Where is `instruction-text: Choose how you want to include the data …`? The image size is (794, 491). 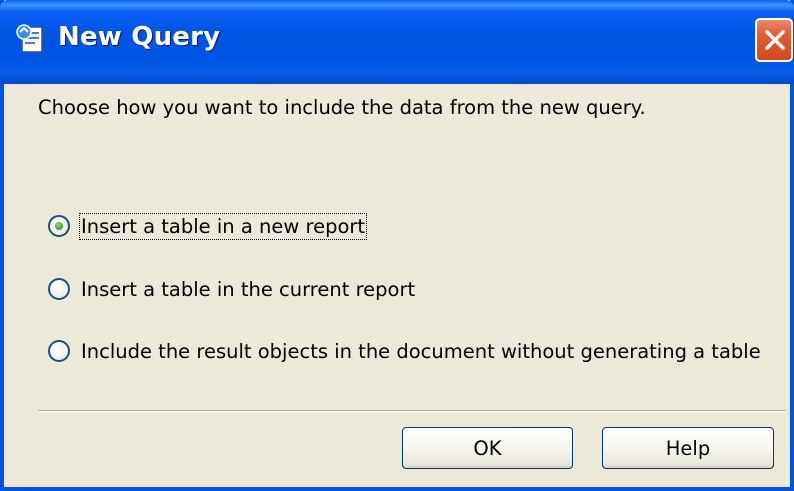
instruction-text: Choose how you want to include the data … is located at coordinates (342, 107).